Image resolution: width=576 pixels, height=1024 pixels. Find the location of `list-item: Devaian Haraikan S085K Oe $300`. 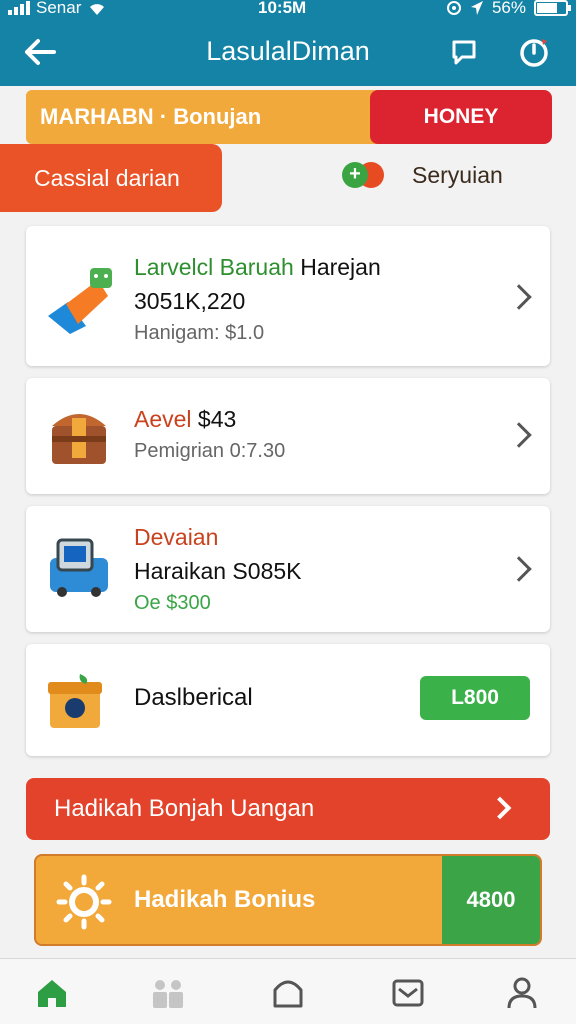

list-item: Devaian Haraikan S085K Oe $300 is located at coordinates (288, 569).